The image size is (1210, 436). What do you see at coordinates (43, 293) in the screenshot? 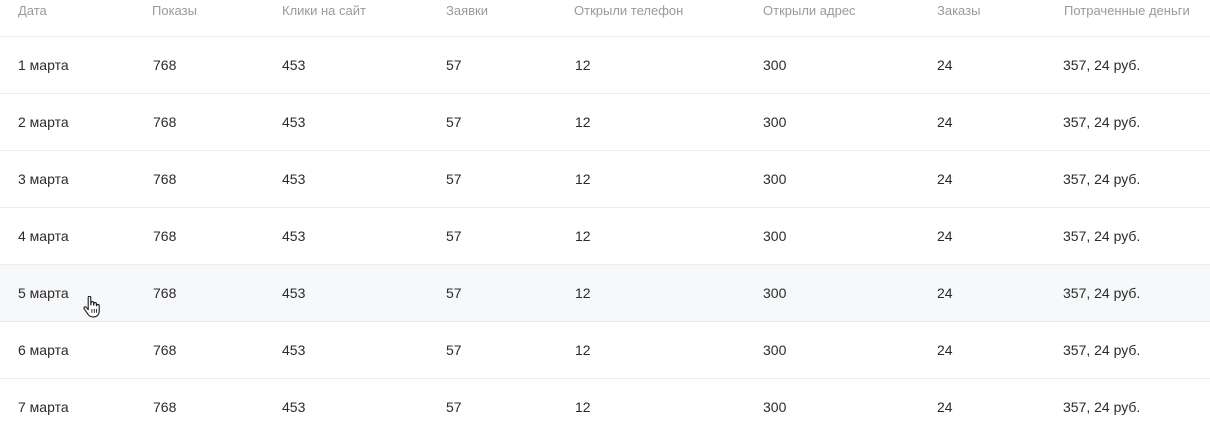
I see `cell-date: 5 марта` at bounding box center [43, 293].